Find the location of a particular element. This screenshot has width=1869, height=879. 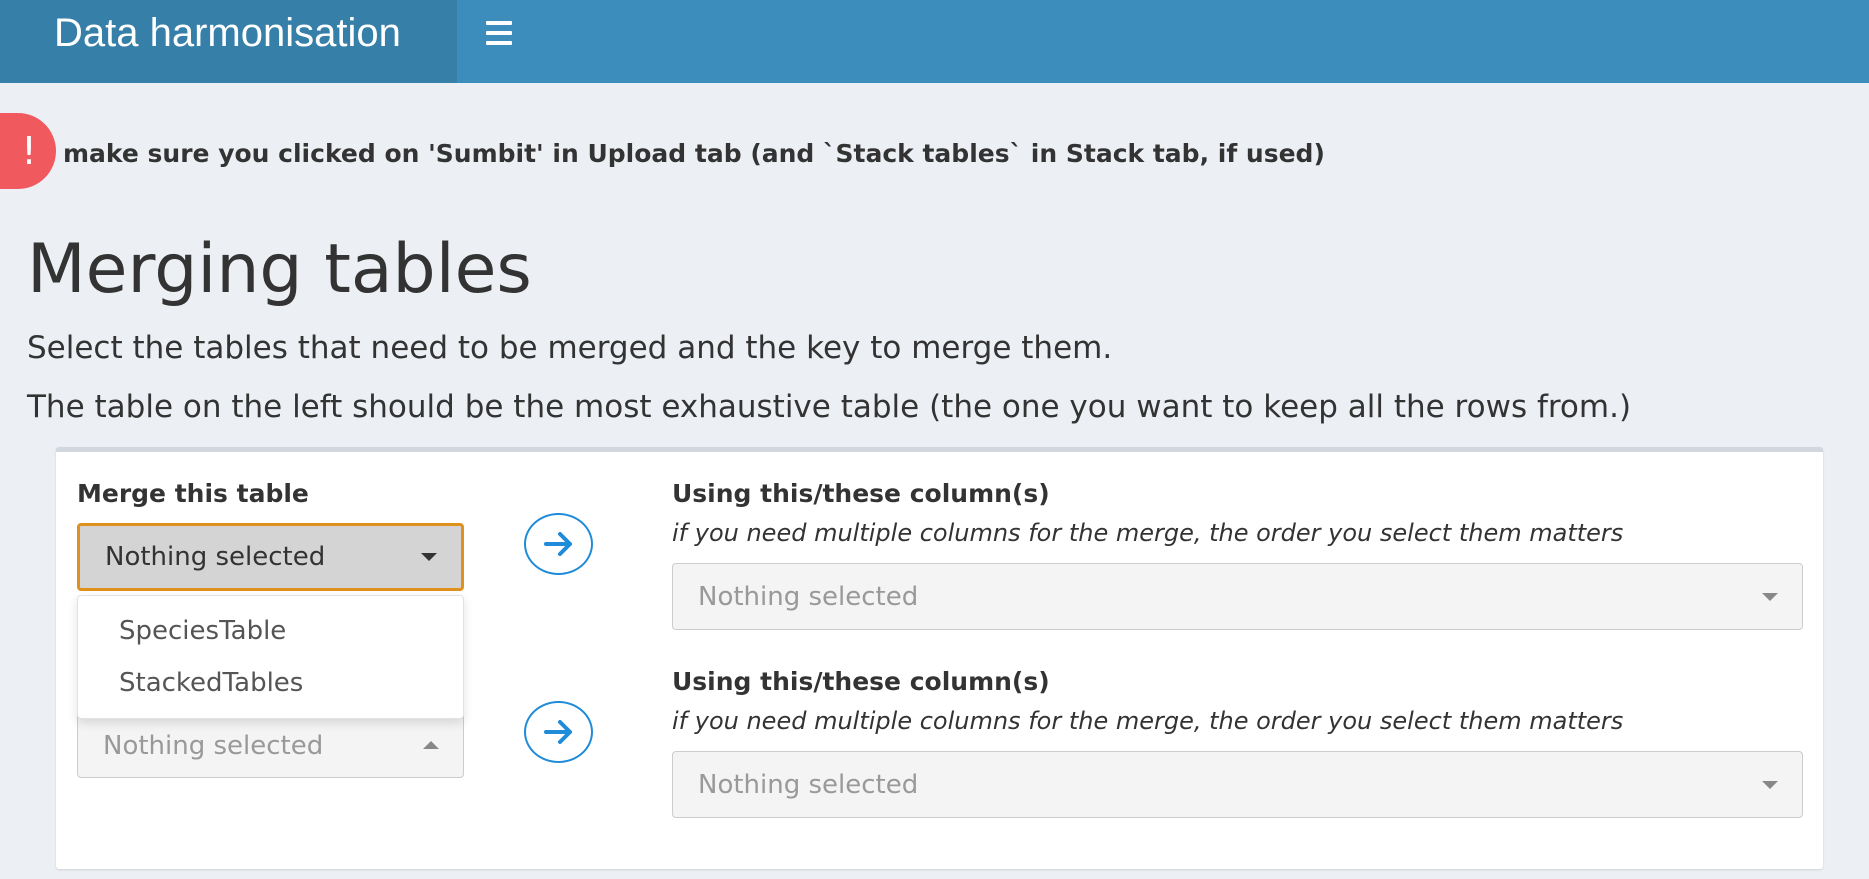

merge-table-select: Nothing selected is located at coordinates (270, 557).